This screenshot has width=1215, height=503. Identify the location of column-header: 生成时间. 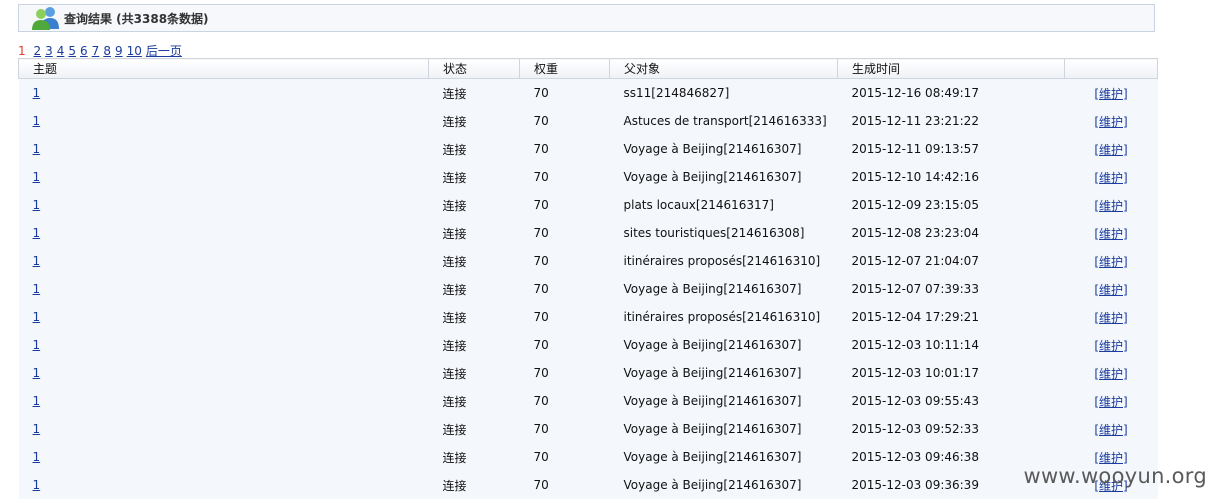
(951, 68).